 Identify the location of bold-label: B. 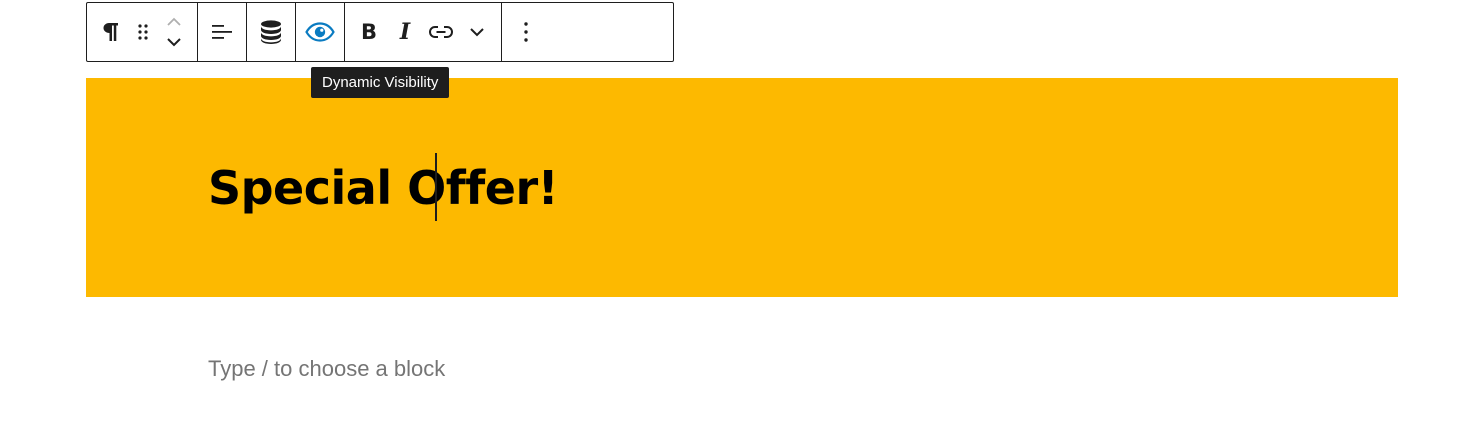
(368, 31).